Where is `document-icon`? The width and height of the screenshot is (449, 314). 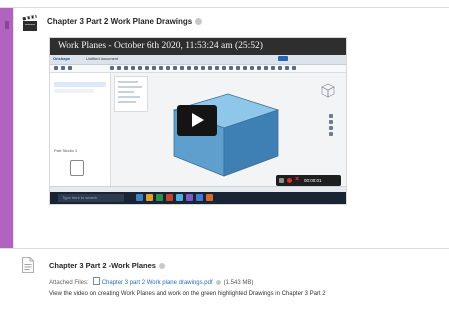
document-icon is located at coordinates (28, 265).